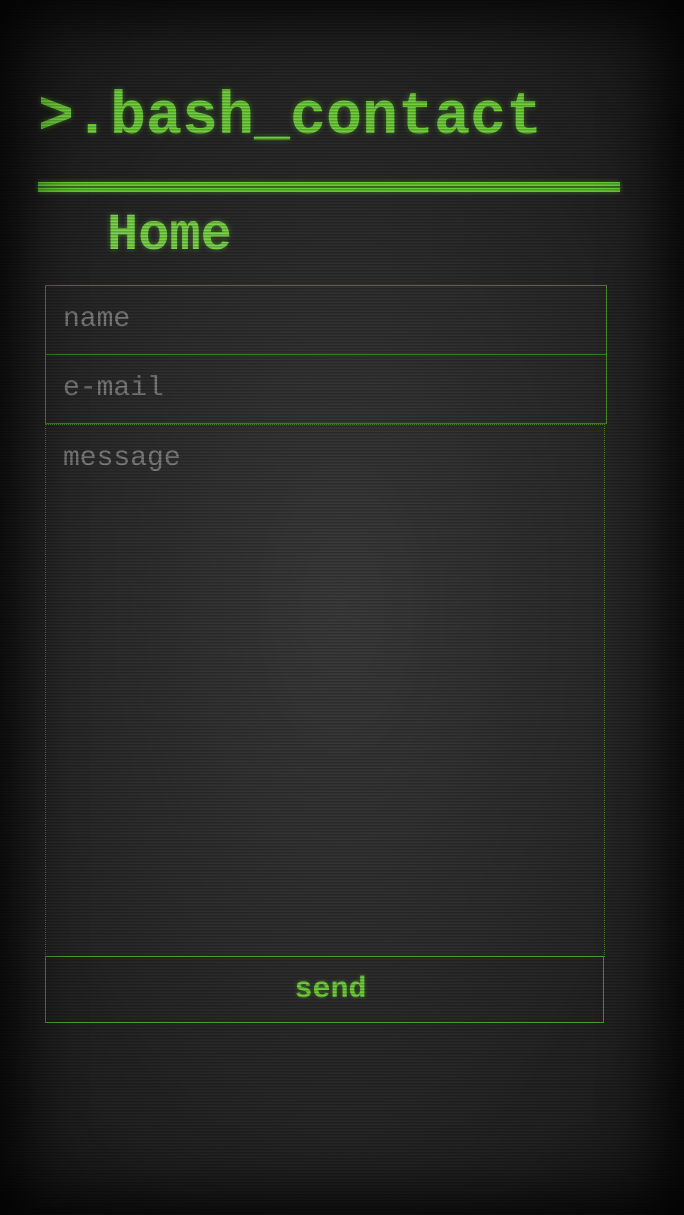 Image resolution: width=684 pixels, height=1215 pixels. What do you see at coordinates (169, 235) in the screenshot?
I see `home-link: Home` at bounding box center [169, 235].